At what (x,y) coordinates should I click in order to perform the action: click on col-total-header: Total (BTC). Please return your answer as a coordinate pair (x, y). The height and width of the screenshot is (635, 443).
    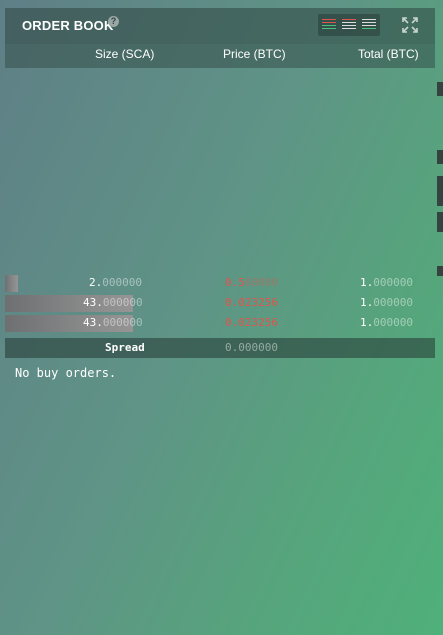
    Looking at the image, I should click on (388, 54).